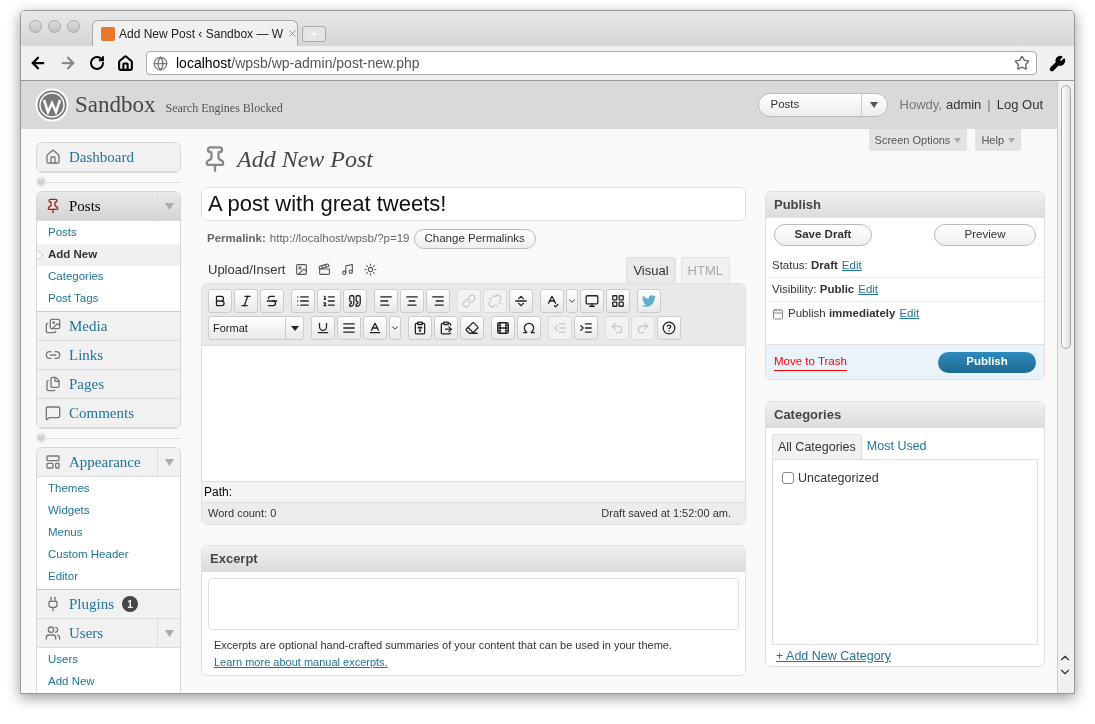 The width and height of the screenshot is (1095, 724). I want to click on align-right-icon, so click(438, 301).